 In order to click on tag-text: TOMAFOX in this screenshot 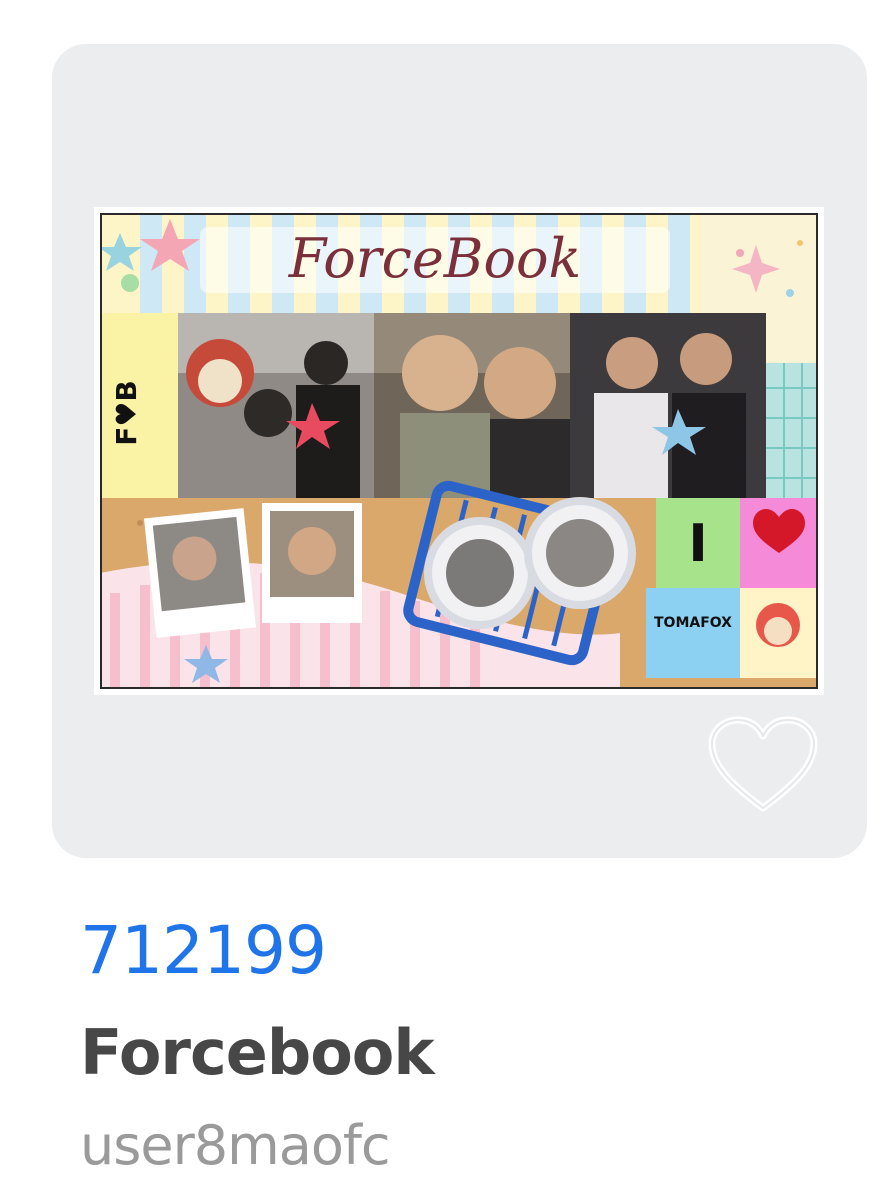, I will do `click(693, 623)`.